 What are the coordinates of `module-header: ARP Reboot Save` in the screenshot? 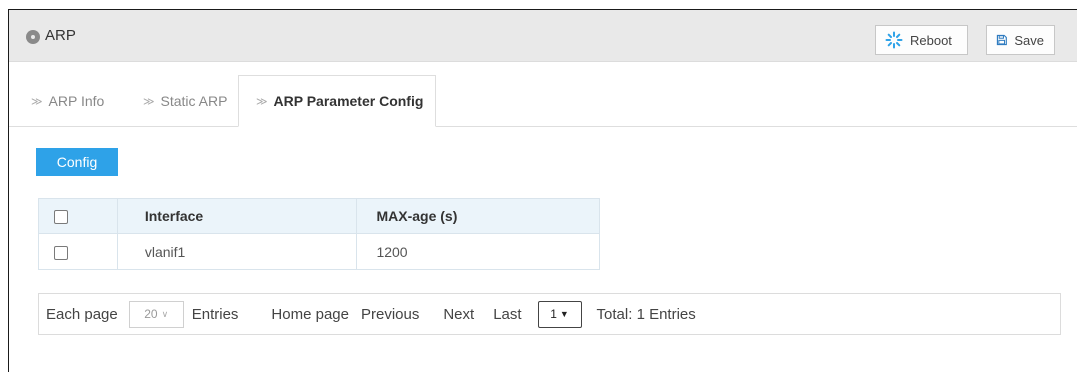 It's located at (543, 36).